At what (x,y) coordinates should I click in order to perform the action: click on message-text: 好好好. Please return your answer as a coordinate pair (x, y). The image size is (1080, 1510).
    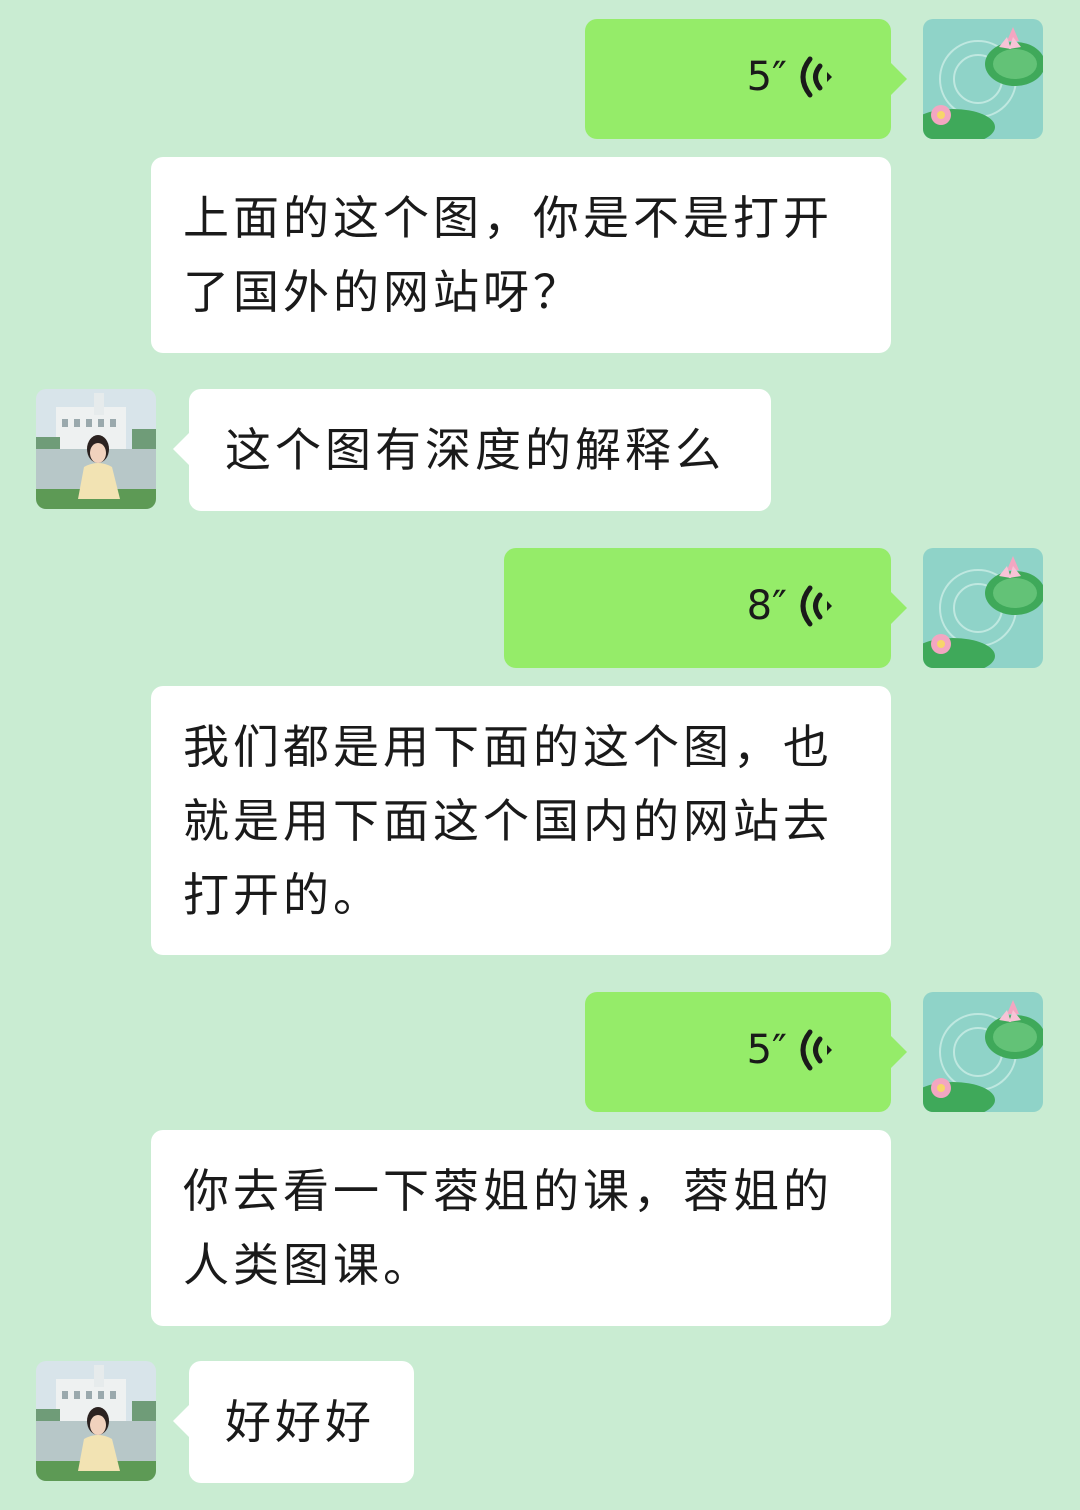
    Looking at the image, I should click on (300, 1422).